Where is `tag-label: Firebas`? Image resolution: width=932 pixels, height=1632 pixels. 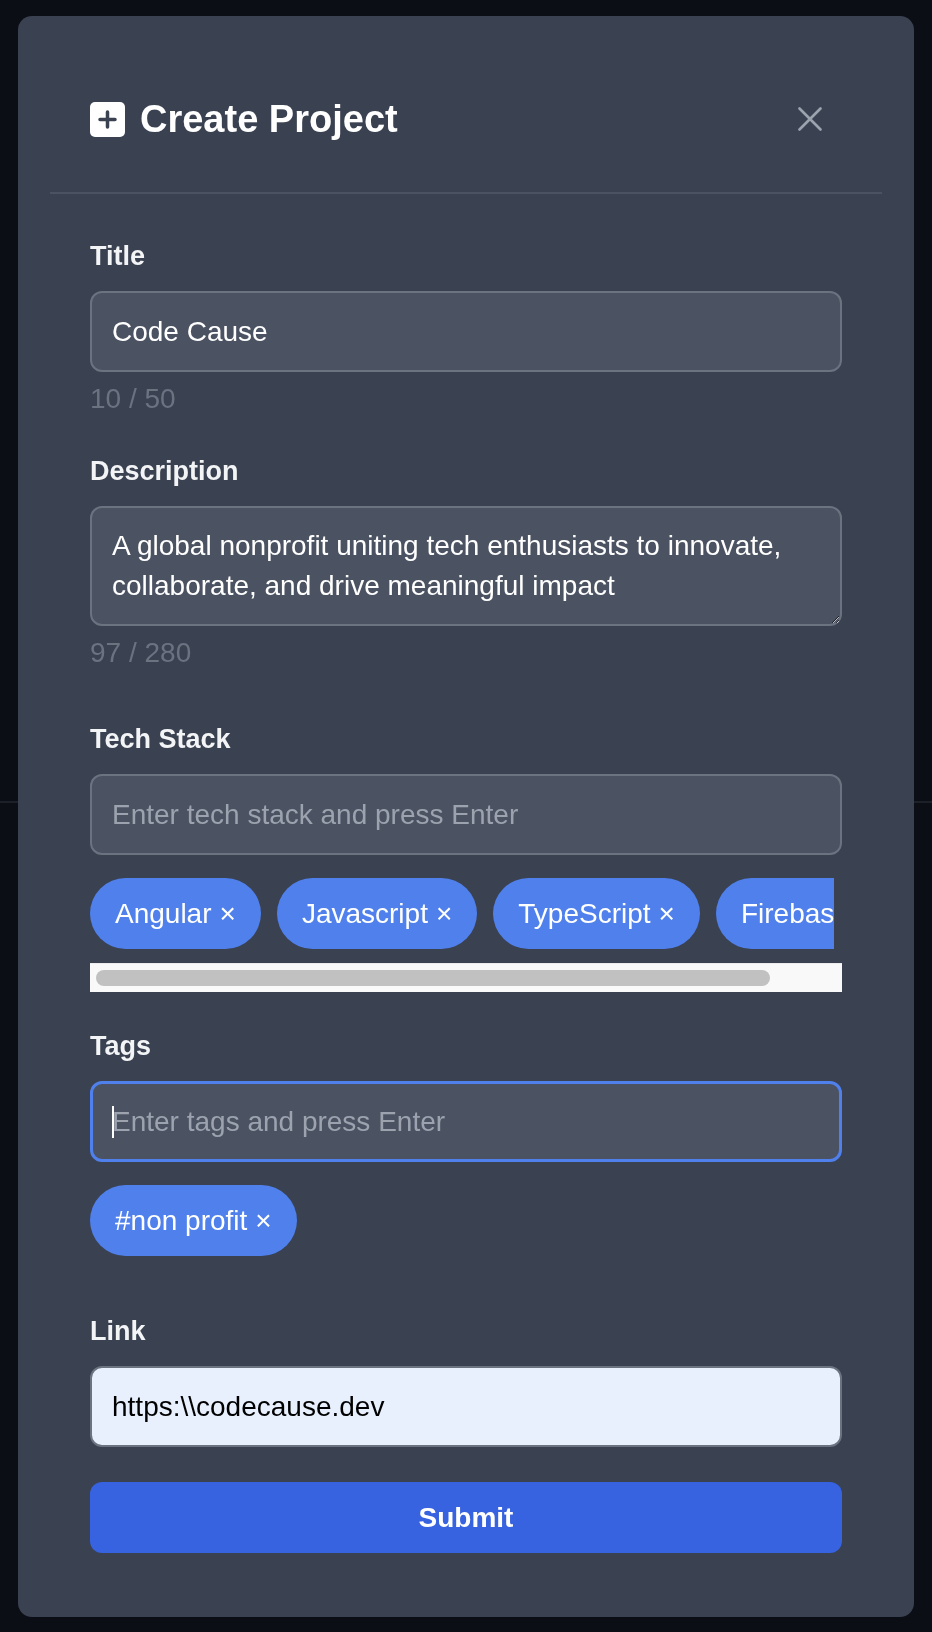 tag-label: Firebas is located at coordinates (787, 913).